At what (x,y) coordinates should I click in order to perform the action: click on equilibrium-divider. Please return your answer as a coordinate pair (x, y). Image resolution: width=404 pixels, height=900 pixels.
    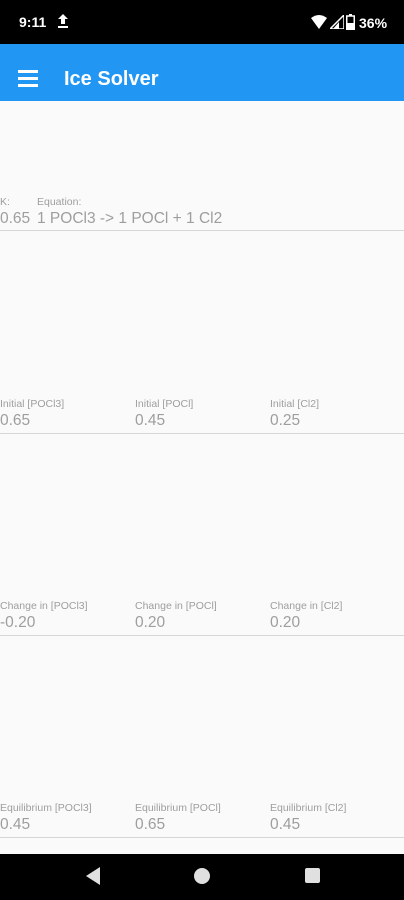
    Looking at the image, I should click on (202, 837).